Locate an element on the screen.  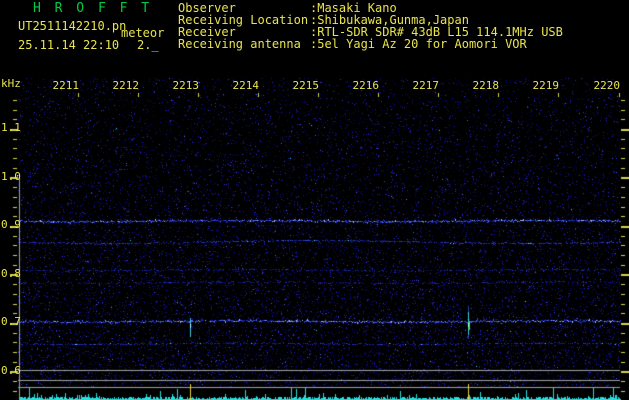
time-tick-label: 2211 is located at coordinates (66, 85).